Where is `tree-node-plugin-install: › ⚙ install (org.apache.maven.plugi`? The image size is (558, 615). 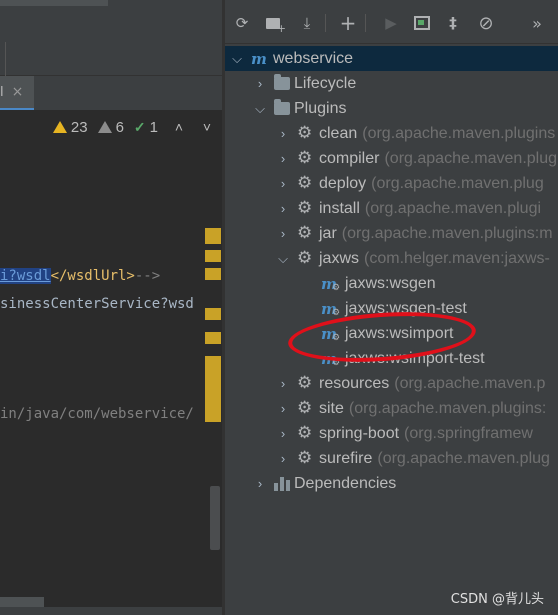 tree-node-plugin-install: › ⚙ install (org.apache.maven.plugi is located at coordinates (391, 208).